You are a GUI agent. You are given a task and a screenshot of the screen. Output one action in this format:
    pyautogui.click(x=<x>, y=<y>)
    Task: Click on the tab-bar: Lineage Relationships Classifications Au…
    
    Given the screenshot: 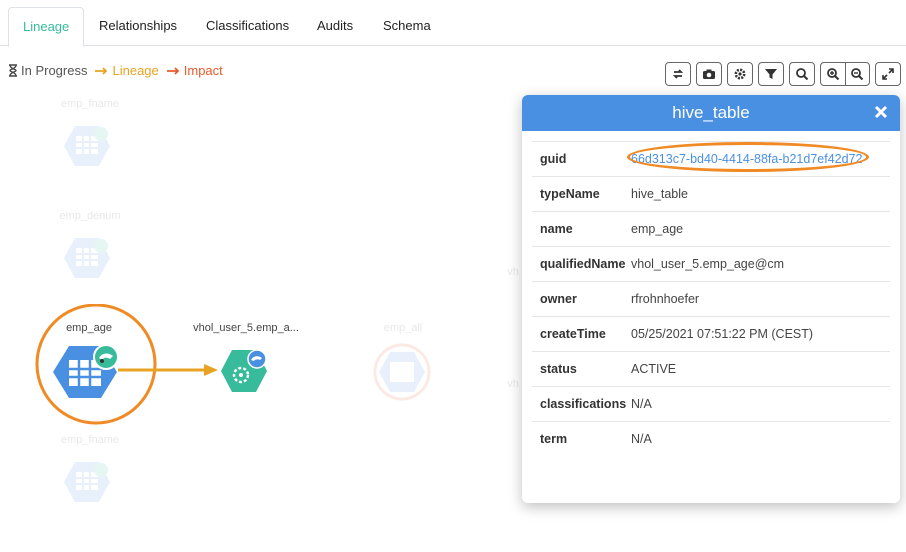 What is the action you would take?
    pyautogui.click(x=453, y=23)
    